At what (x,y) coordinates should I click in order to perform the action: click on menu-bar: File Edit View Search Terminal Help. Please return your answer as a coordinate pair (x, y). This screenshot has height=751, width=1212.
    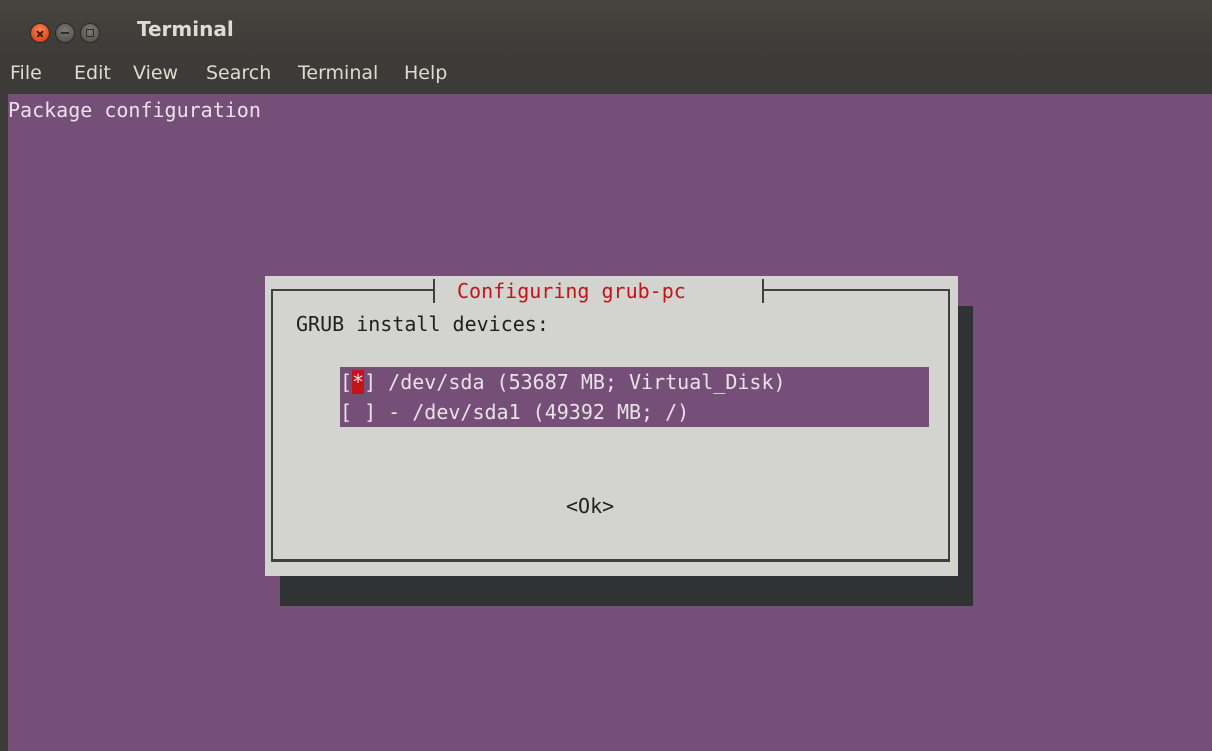
    Looking at the image, I should click on (606, 76).